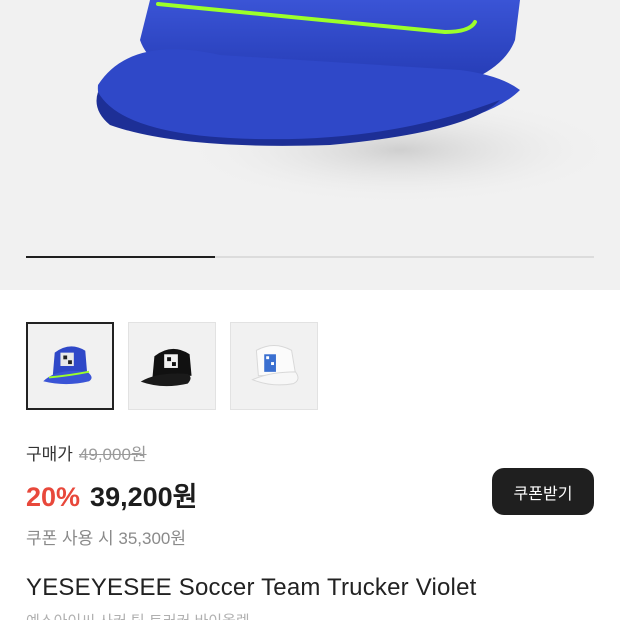  What do you see at coordinates (251, 587) in the screenshot?
I see `product-title: YESEYESEE Soccer Team Trucker Violet` at bounding box center [251, 587].